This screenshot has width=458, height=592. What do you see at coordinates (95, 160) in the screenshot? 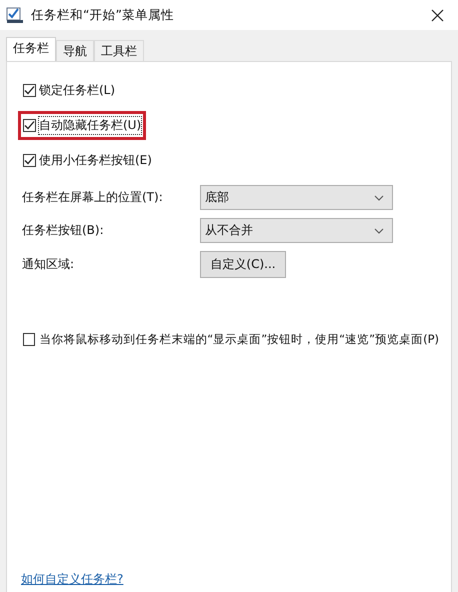
I see `checkbox-label: 使用小任务栏按钮(E)` at bounding box center [95, 160].